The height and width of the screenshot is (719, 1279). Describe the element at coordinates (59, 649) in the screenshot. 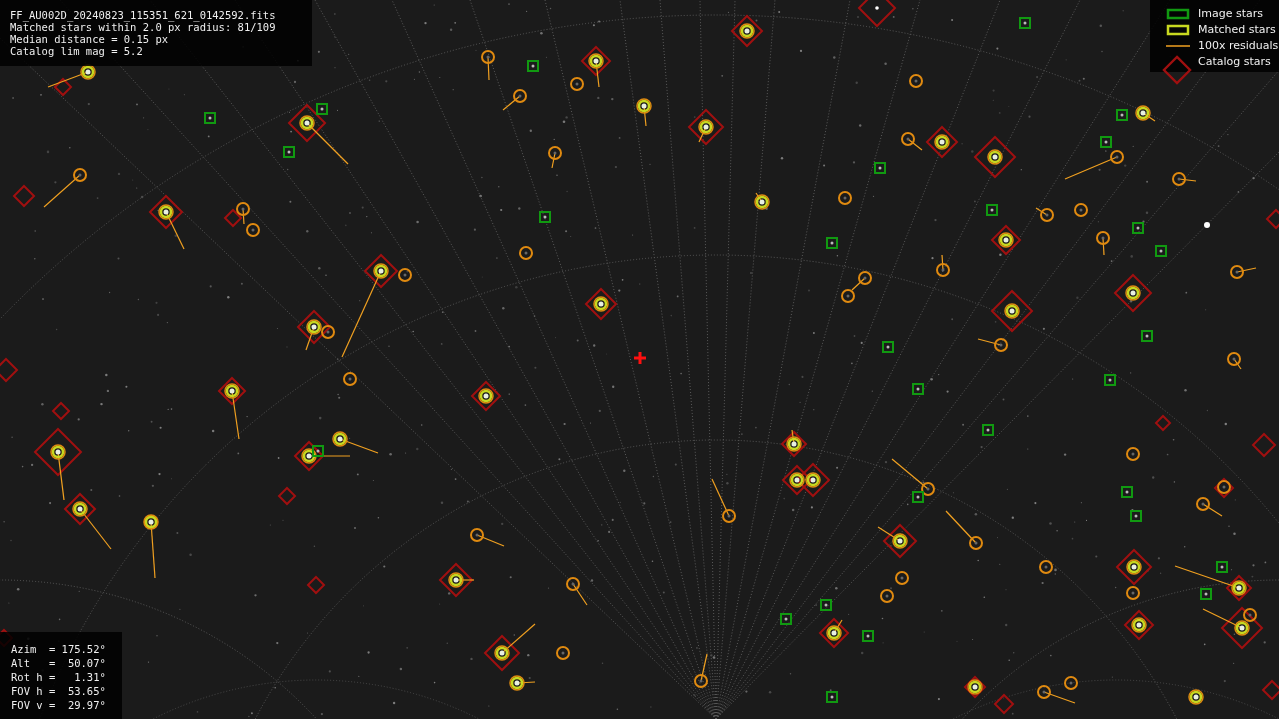

I see `pointing-text-line: Azim = 175.52°` at that location.